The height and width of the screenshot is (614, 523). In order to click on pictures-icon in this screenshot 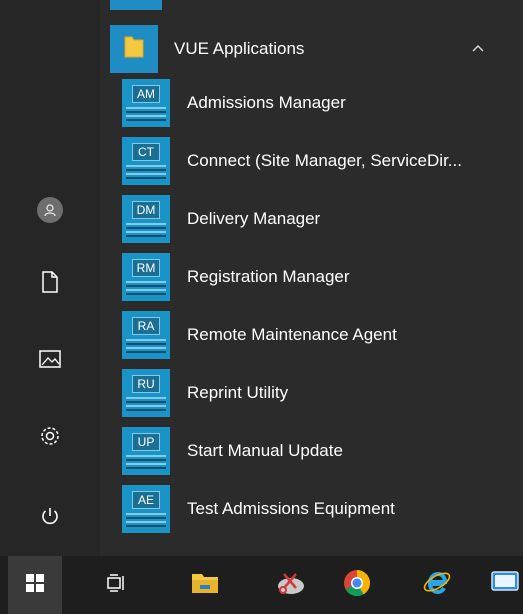, I will do `click(50, 361)`.